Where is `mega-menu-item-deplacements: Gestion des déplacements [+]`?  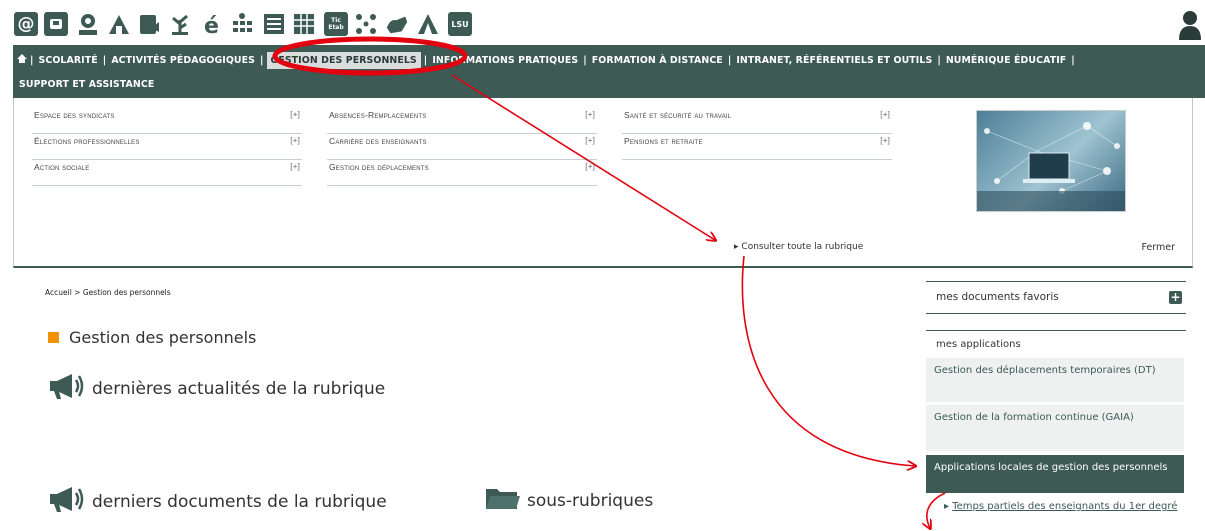 mega-menu-item-deplacements: Gestion des déplacements [+] is located at coordinates (462, 173).